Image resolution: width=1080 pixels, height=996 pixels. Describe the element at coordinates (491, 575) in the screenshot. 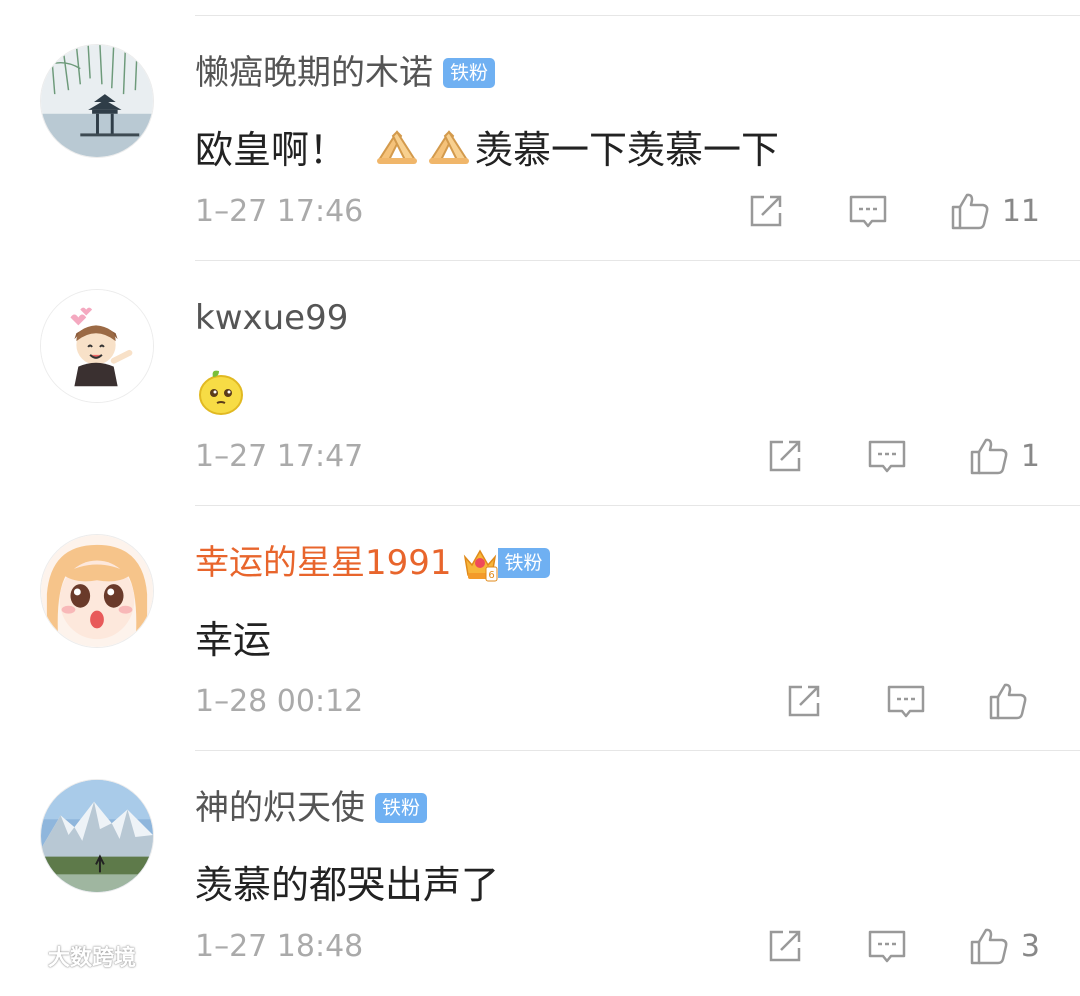

I see `crown-level: 6` at that location.